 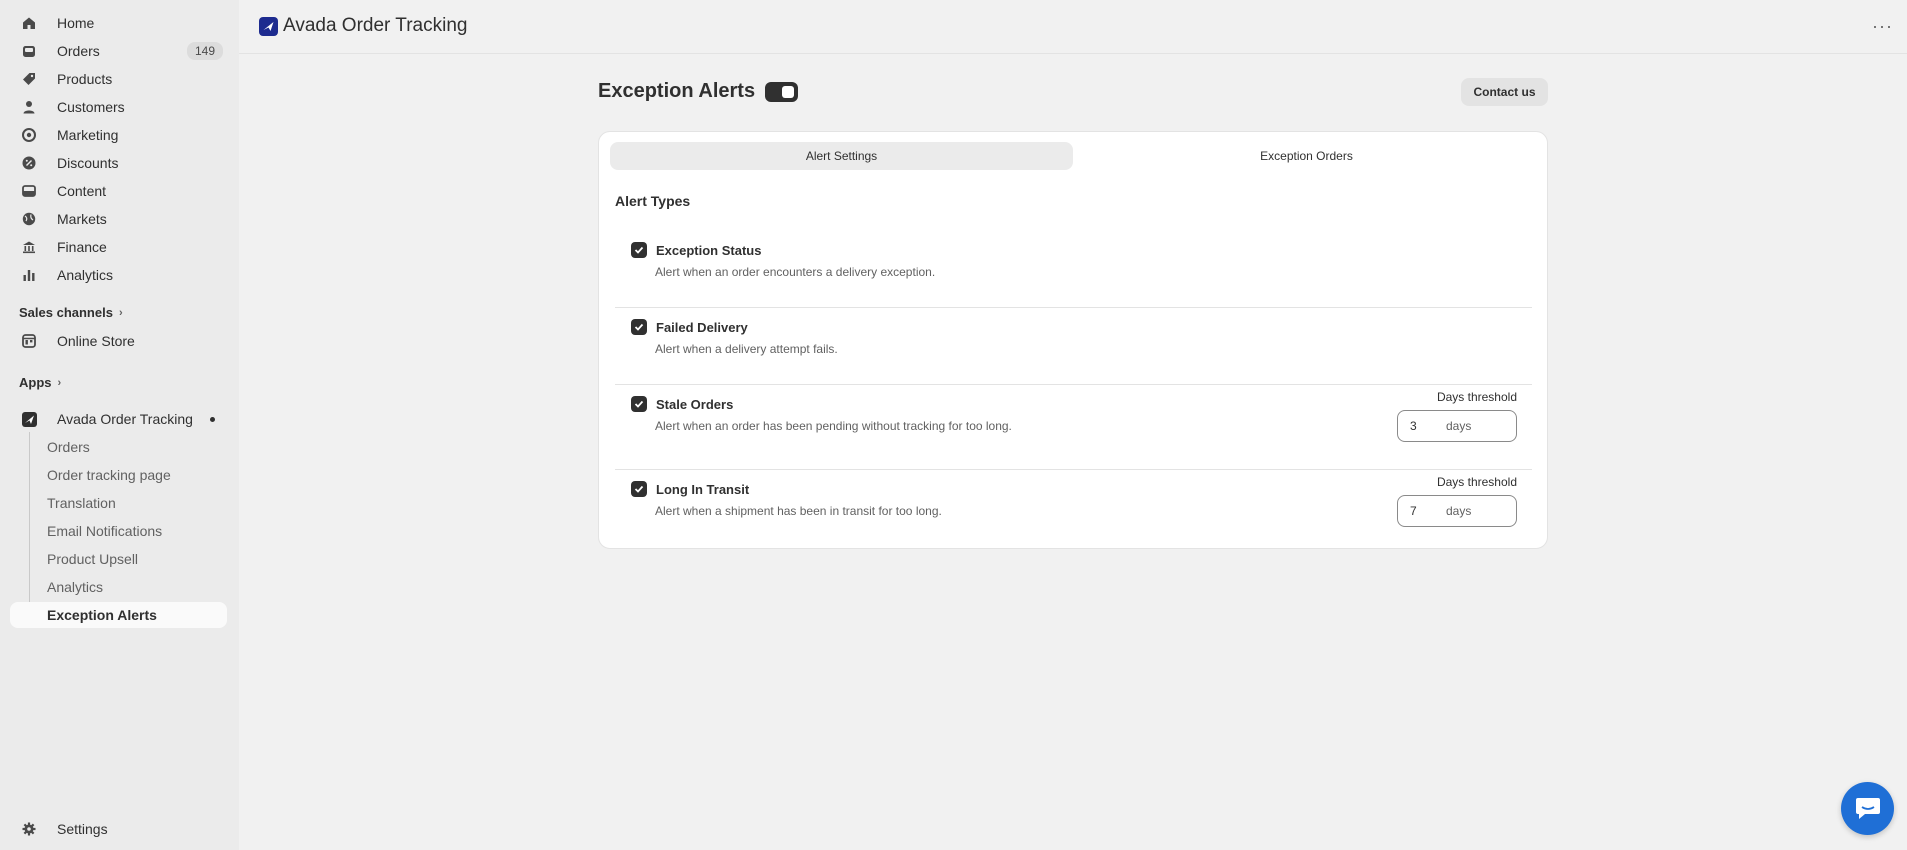 I want to click on exception-status-checkbox, so click(x=639, y=250).